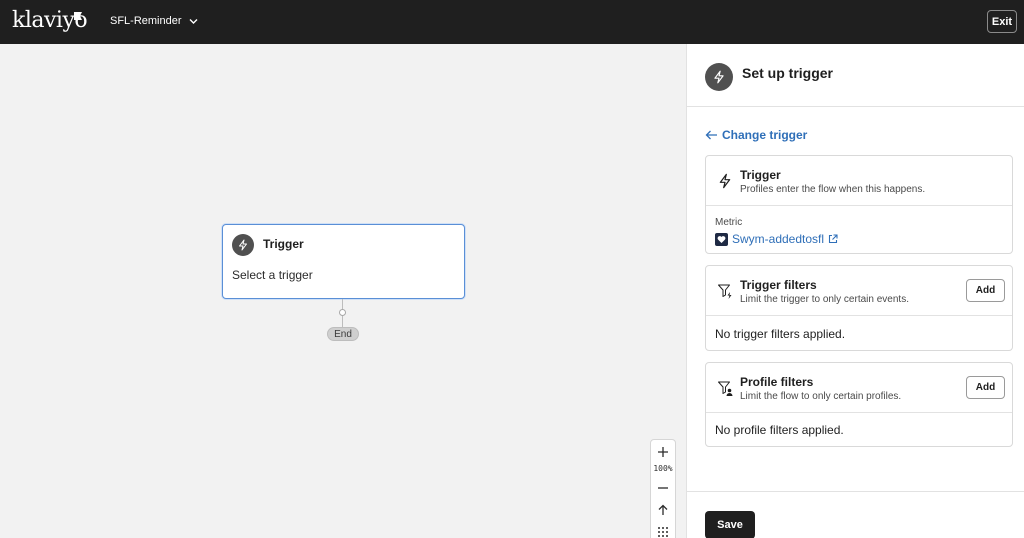 The image size is (1024, 538). I want to click on end-node: End, so click(343, 334).